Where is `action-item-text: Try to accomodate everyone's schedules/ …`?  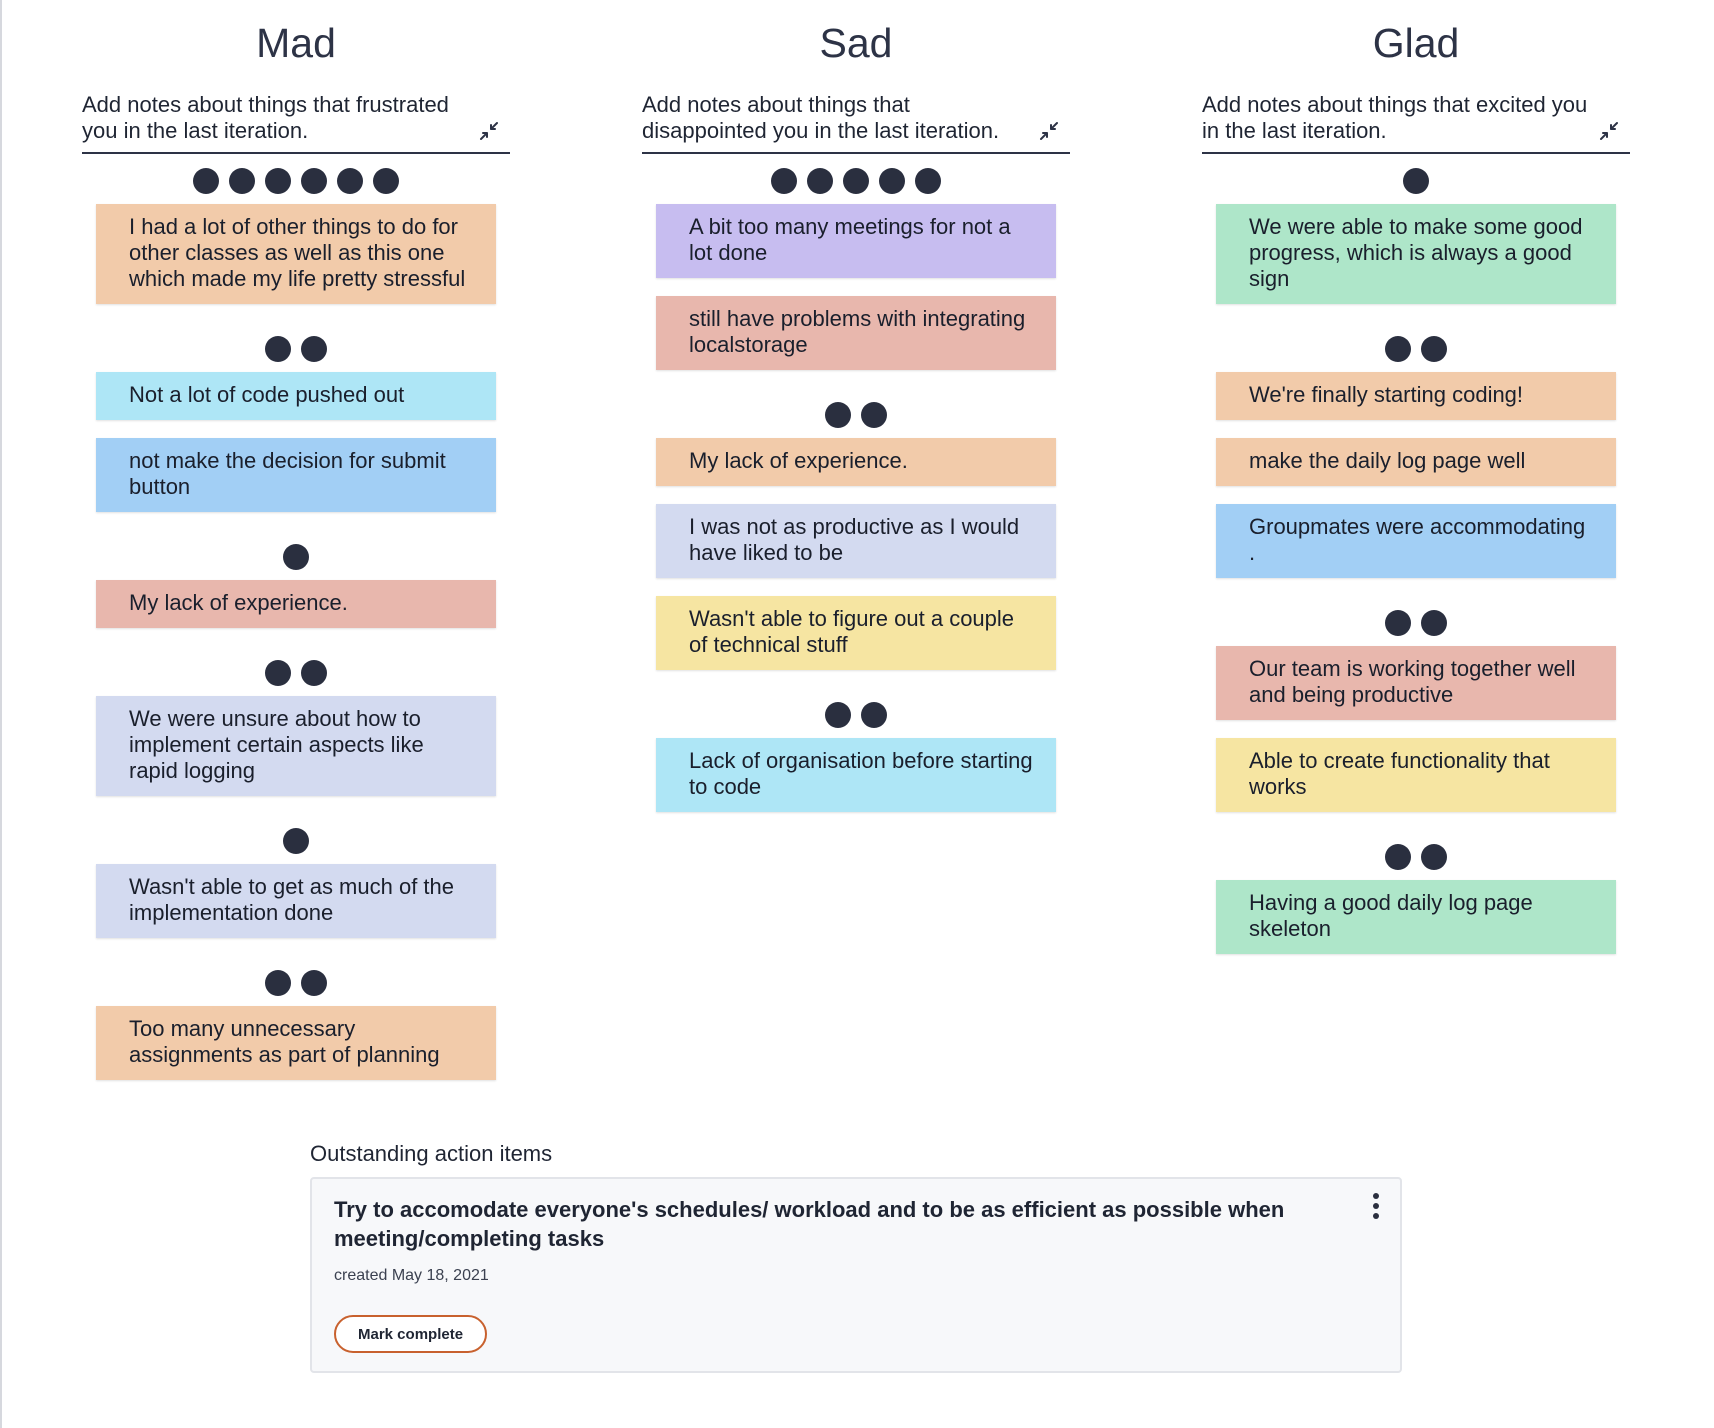
action-item-text: Try to accomodate everyone's schedules/ … is located at coordinates (809, 1224).